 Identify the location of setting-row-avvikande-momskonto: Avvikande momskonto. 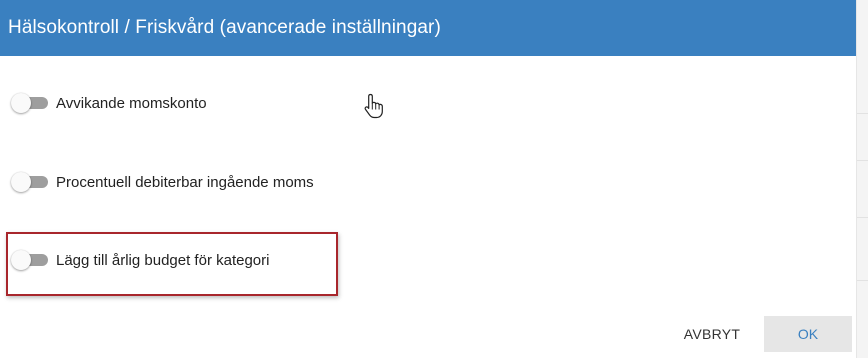
(109, 103).